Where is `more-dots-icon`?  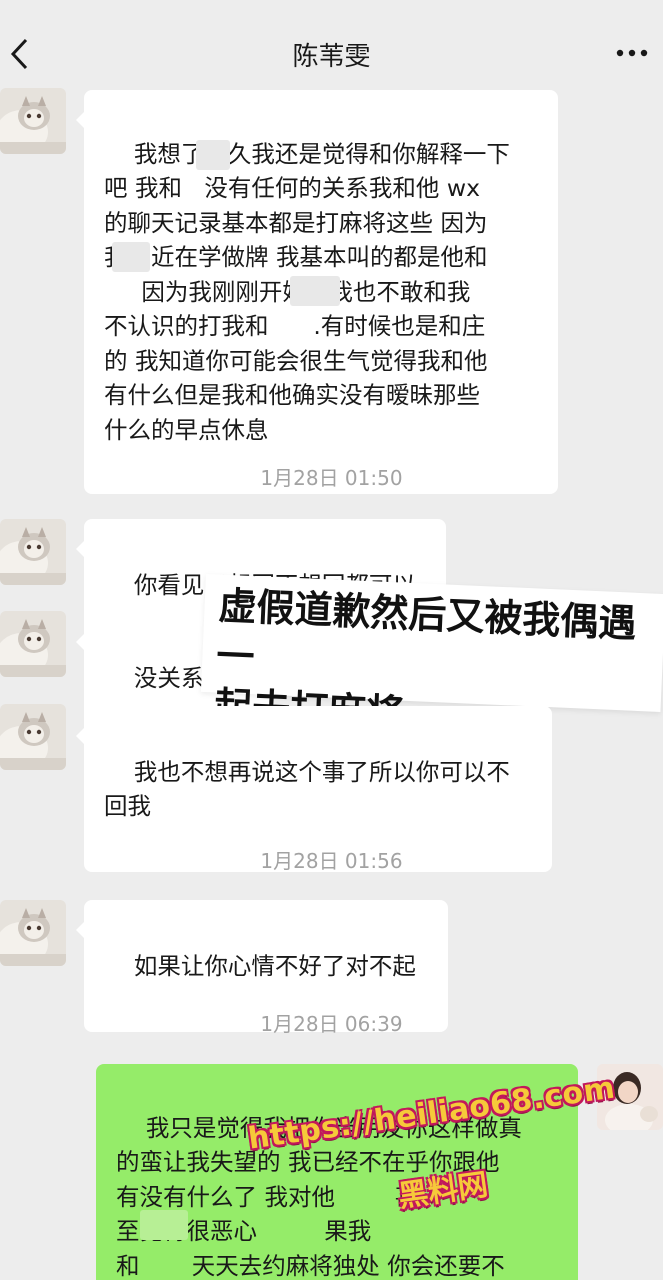
more-dots-icon is located at coordinates (632, 53).